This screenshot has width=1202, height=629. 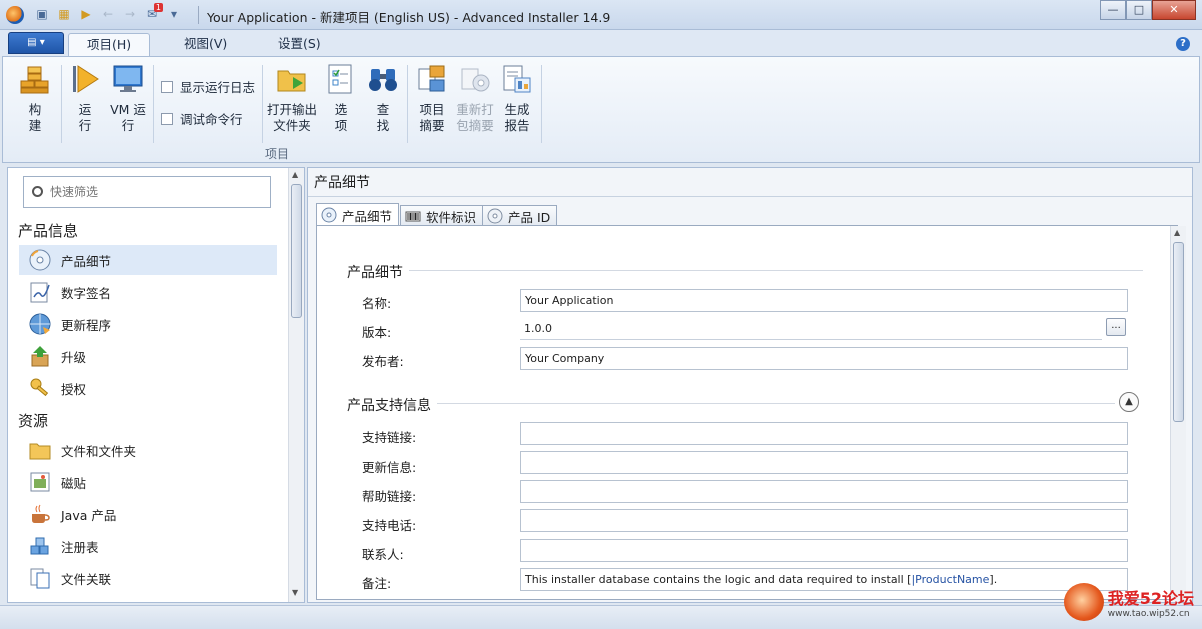 I want to click on nav-item-digital-signature: 数字签名, so click(x=148, y=292).